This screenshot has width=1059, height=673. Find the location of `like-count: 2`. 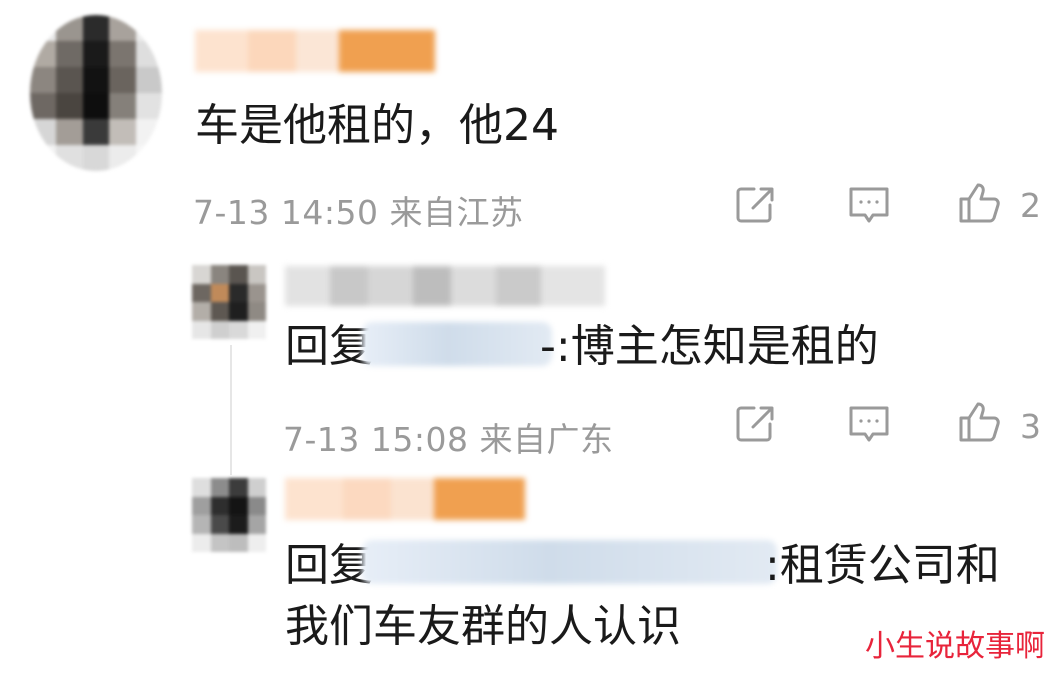

like-count: 2 is located at coordinates (1030, 205).